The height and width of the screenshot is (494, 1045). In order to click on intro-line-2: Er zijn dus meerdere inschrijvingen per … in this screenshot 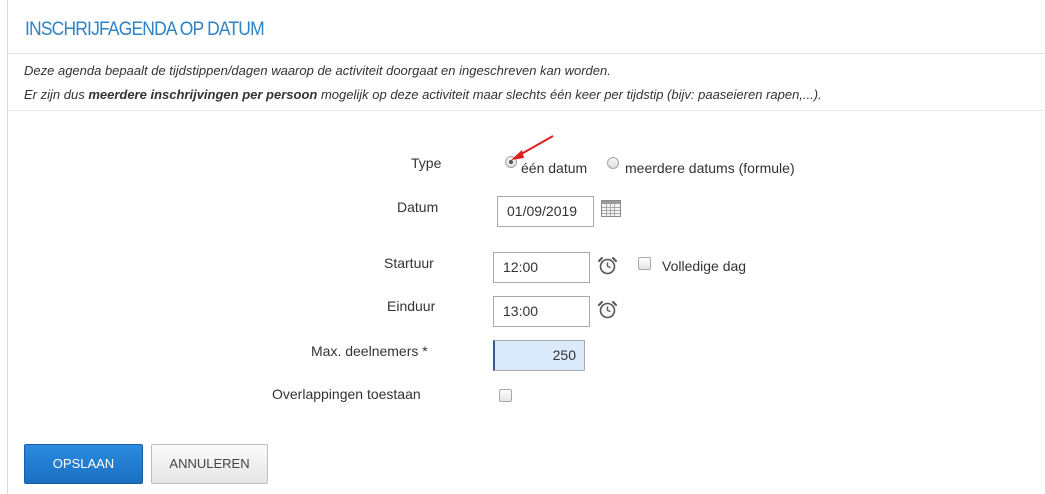, I will do `click(423, 94)`.